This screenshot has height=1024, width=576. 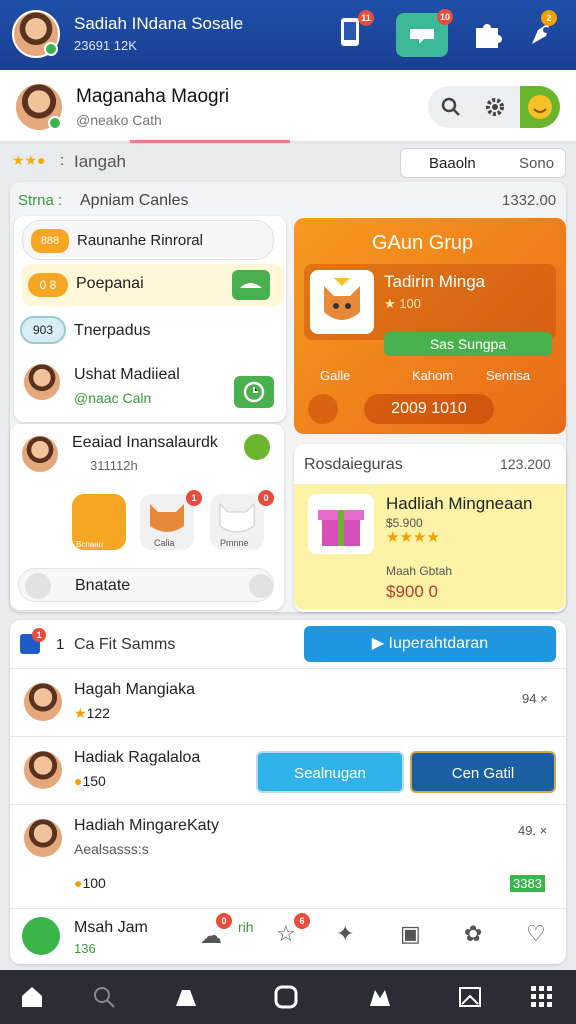 I want to click on people-avatar, so click(x=40, y=454).